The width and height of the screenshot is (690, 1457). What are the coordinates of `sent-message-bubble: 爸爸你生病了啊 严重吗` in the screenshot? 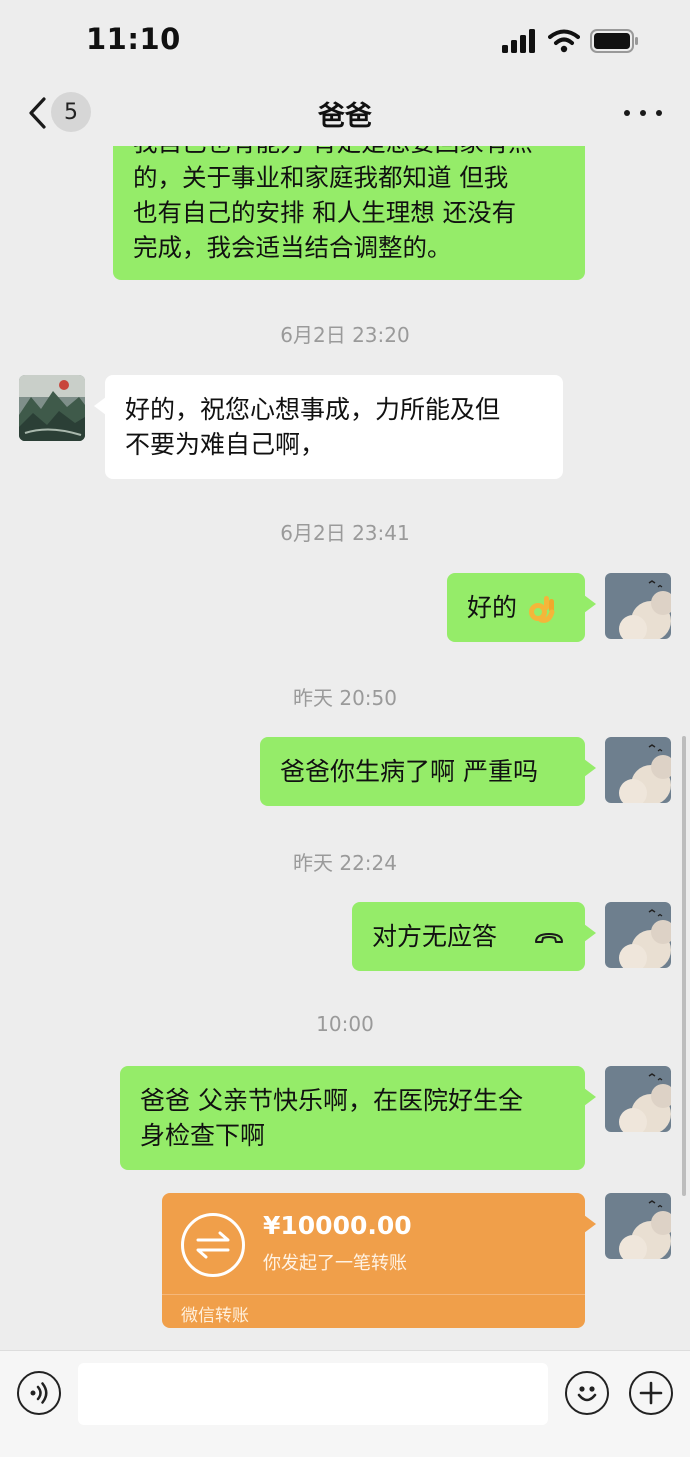 It's located at (428, 771).